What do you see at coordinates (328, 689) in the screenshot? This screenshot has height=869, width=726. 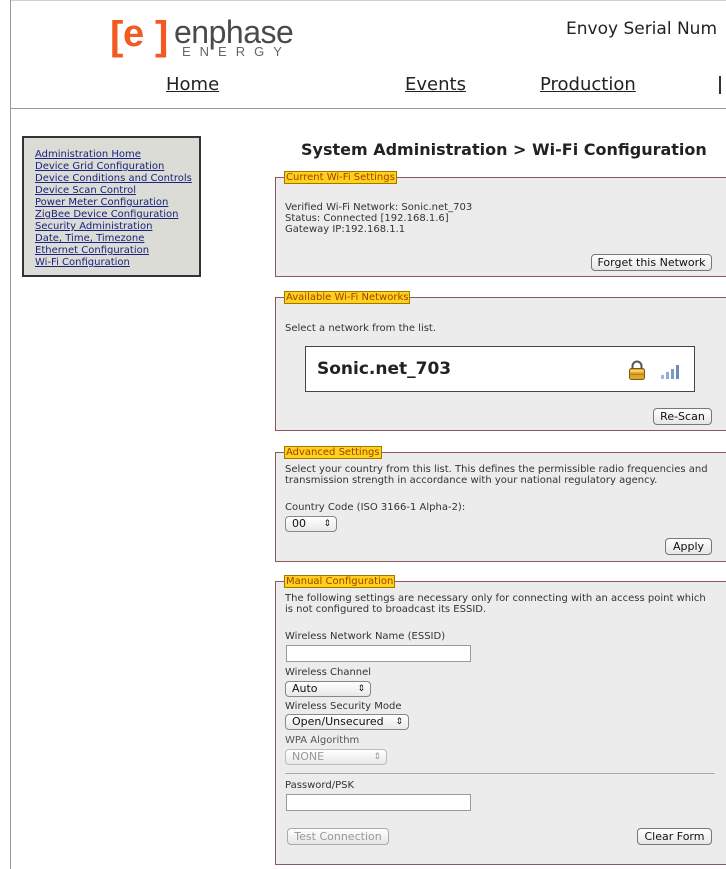 I see `wireless-channel-select: Auto ⇕` at bounding box center [328, 689].